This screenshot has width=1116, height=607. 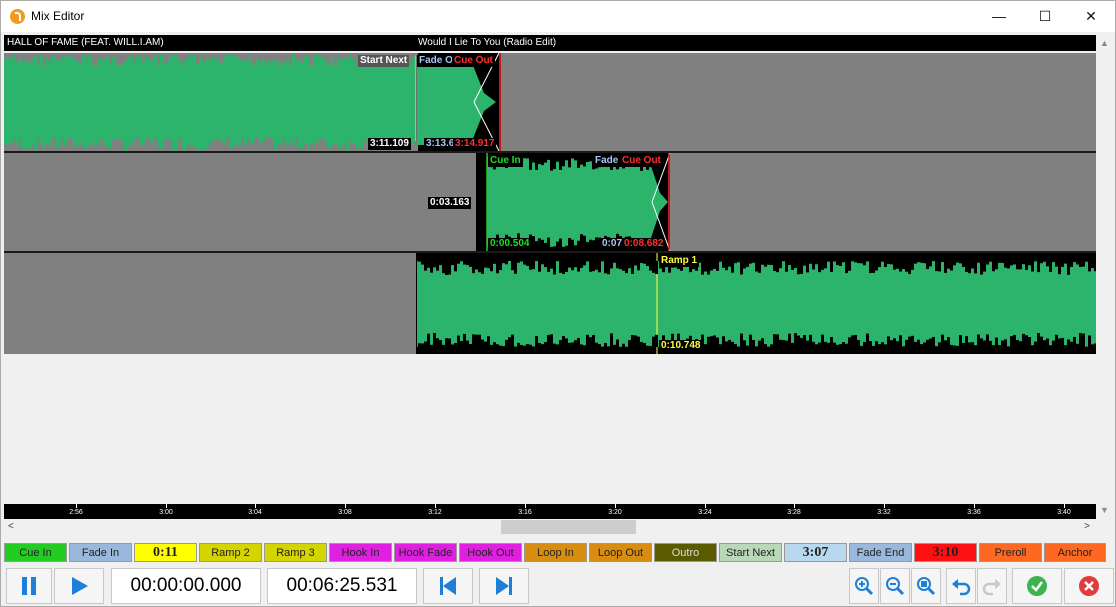 What do you see at coordinates (681, 346) in the screenshot?
I see `ramp-1-time: 0:10.748` at bounding box center [681, 346].